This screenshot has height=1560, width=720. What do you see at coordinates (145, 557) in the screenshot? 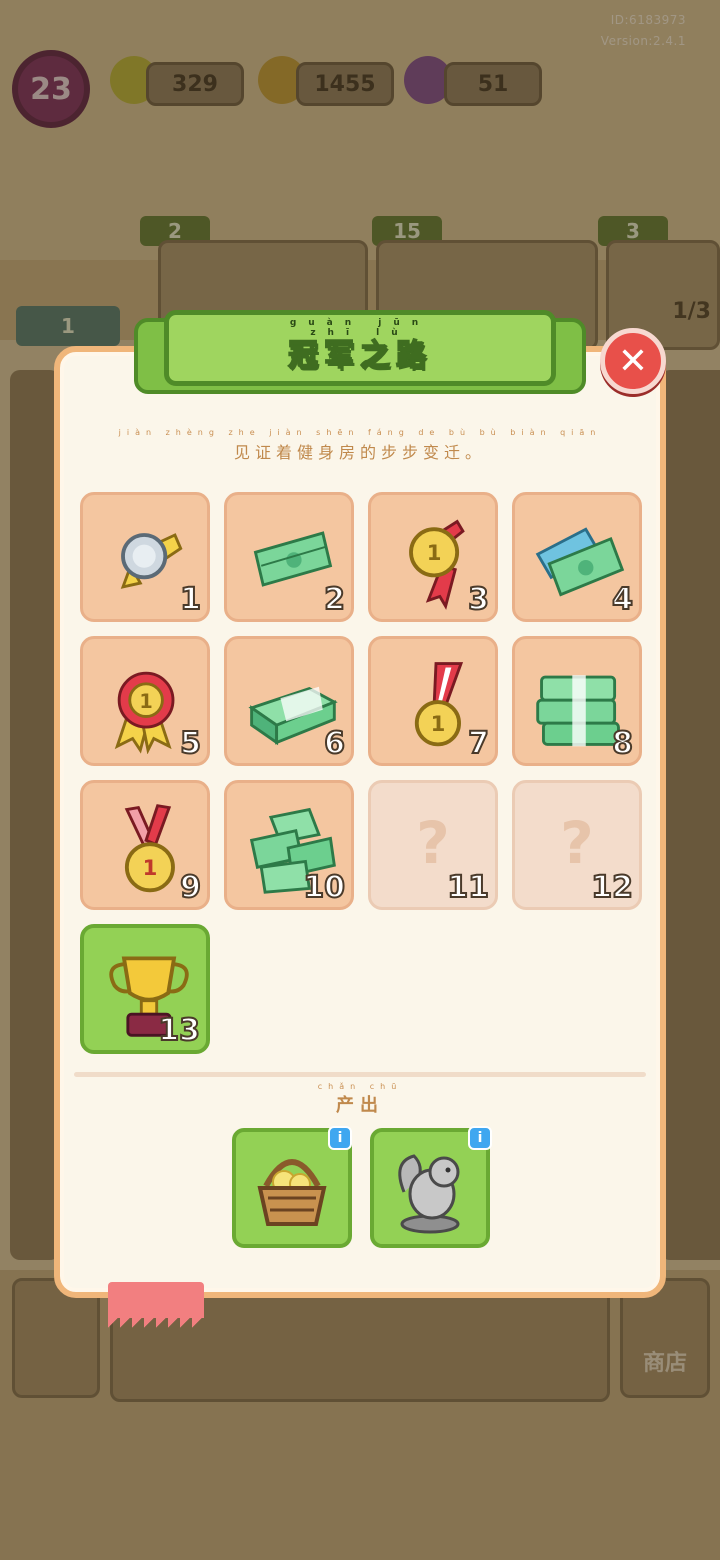
I see `collection-item-1: 1` at bounding box center [145, 557].